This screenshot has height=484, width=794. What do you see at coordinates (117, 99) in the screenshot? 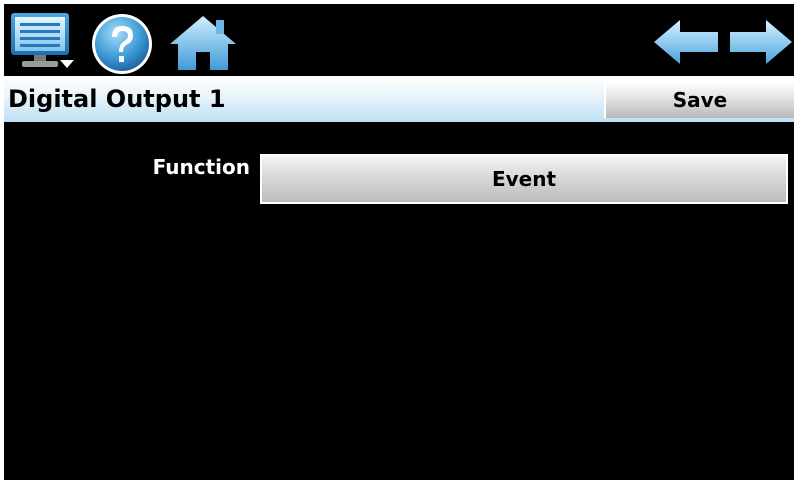
I see `page-title: Digital Output 1` at bounding box center [117, 99].